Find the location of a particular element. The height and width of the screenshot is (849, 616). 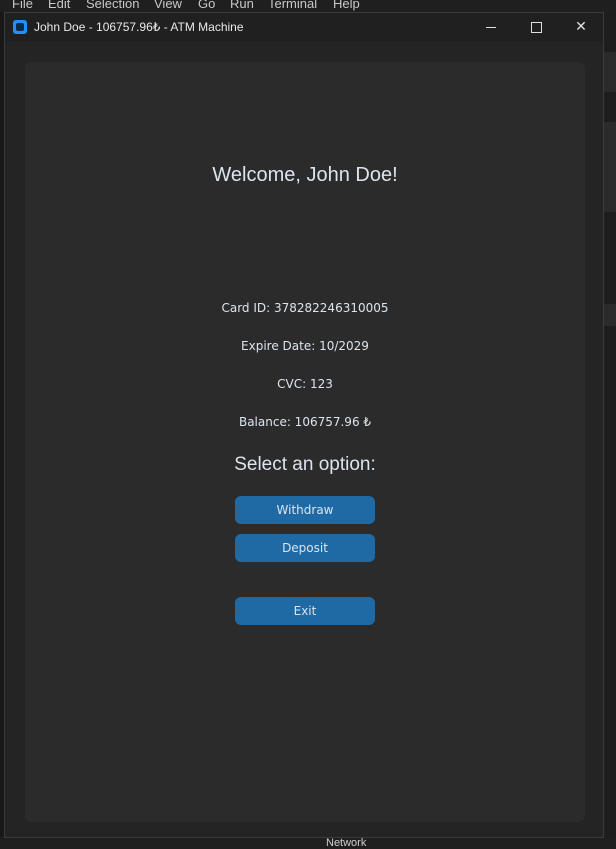

close-button: ✕ is located at coordinates (581, 27).